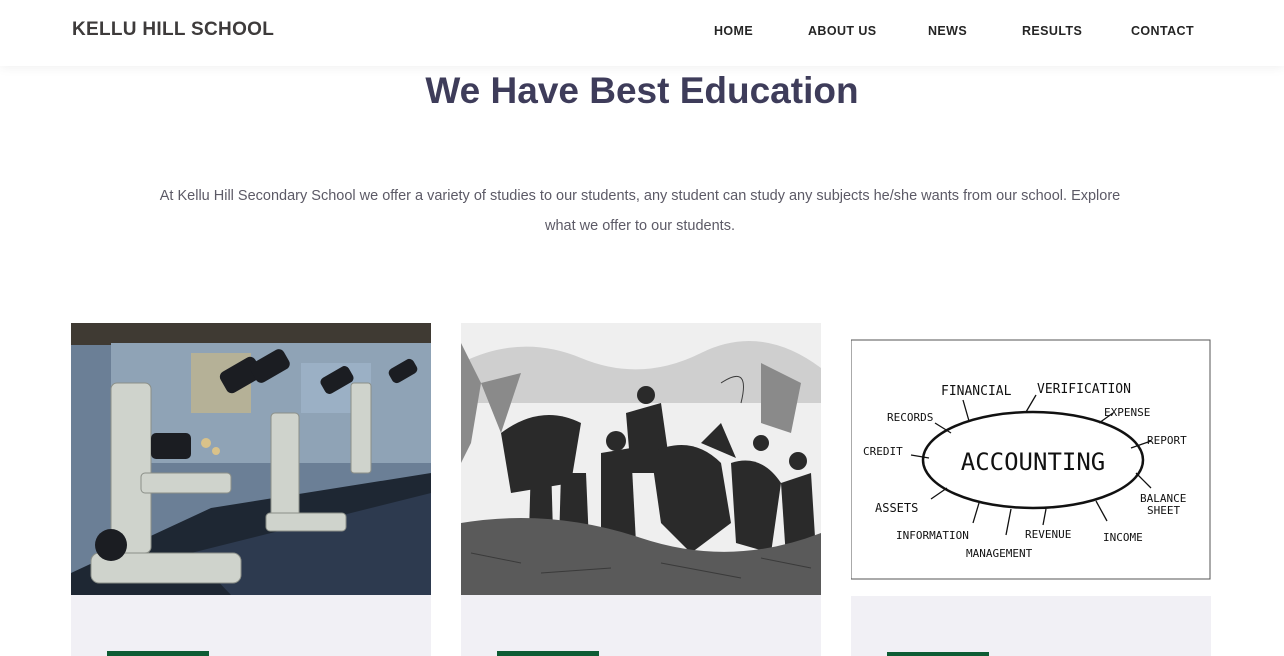 This screenshot has width=1284, height=656. I want to click on course-card-science, so click(251, 489).